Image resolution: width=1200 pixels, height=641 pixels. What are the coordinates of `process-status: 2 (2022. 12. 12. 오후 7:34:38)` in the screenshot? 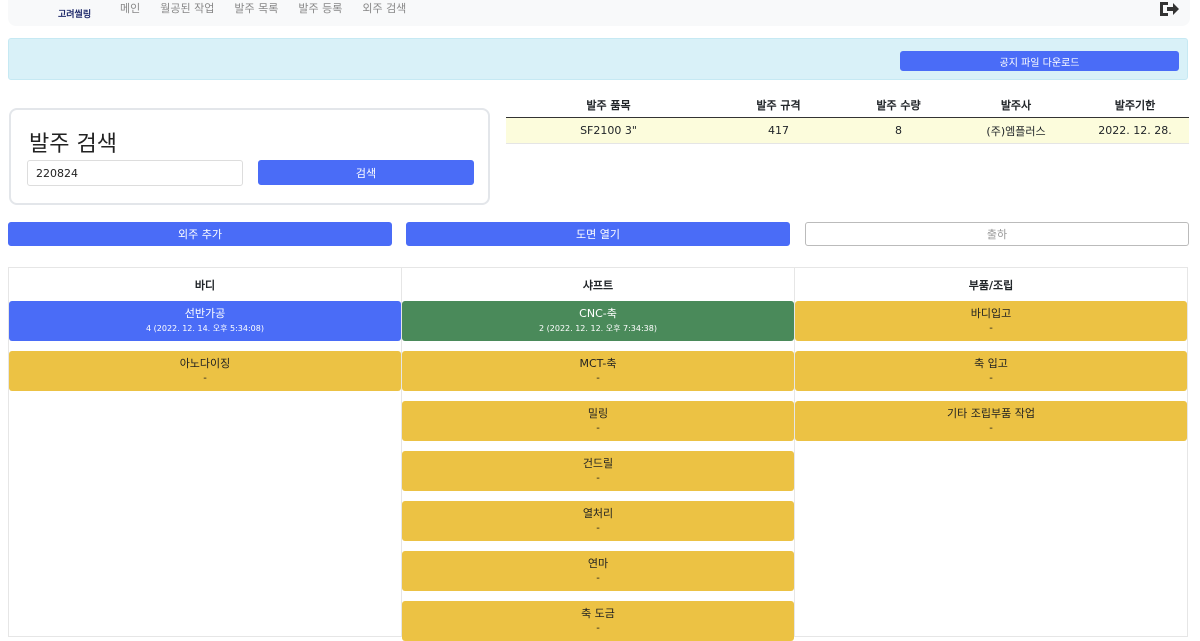 It's located at (598, 328).